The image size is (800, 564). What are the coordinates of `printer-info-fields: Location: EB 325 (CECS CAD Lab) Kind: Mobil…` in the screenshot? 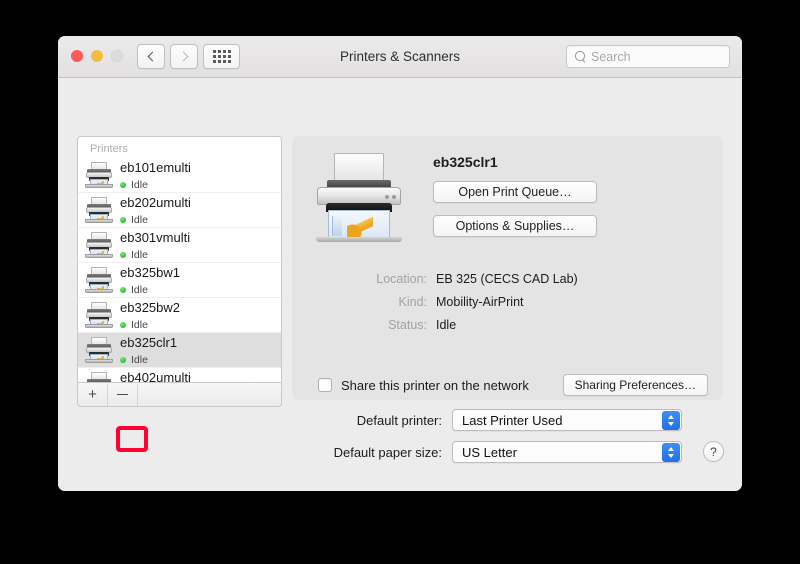 It's located at (507, 301).